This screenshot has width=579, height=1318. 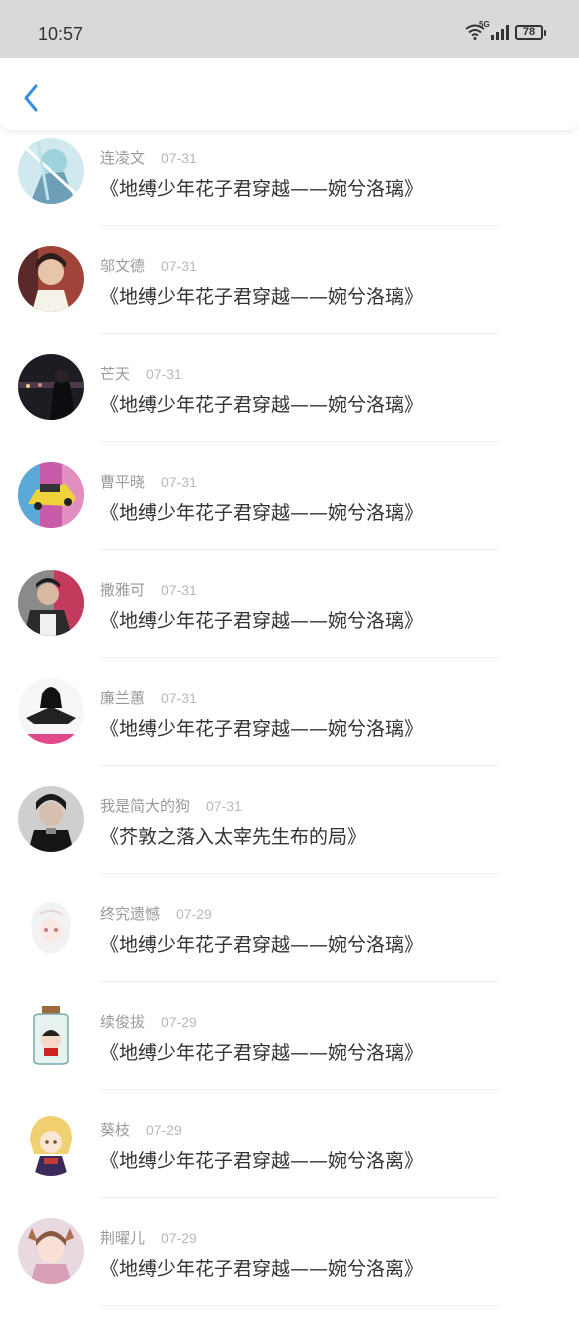 What do you see at coordinates (494, 30) in the screenshot?
I see `signal-icon: 5G` at bounding box center [494, 30].